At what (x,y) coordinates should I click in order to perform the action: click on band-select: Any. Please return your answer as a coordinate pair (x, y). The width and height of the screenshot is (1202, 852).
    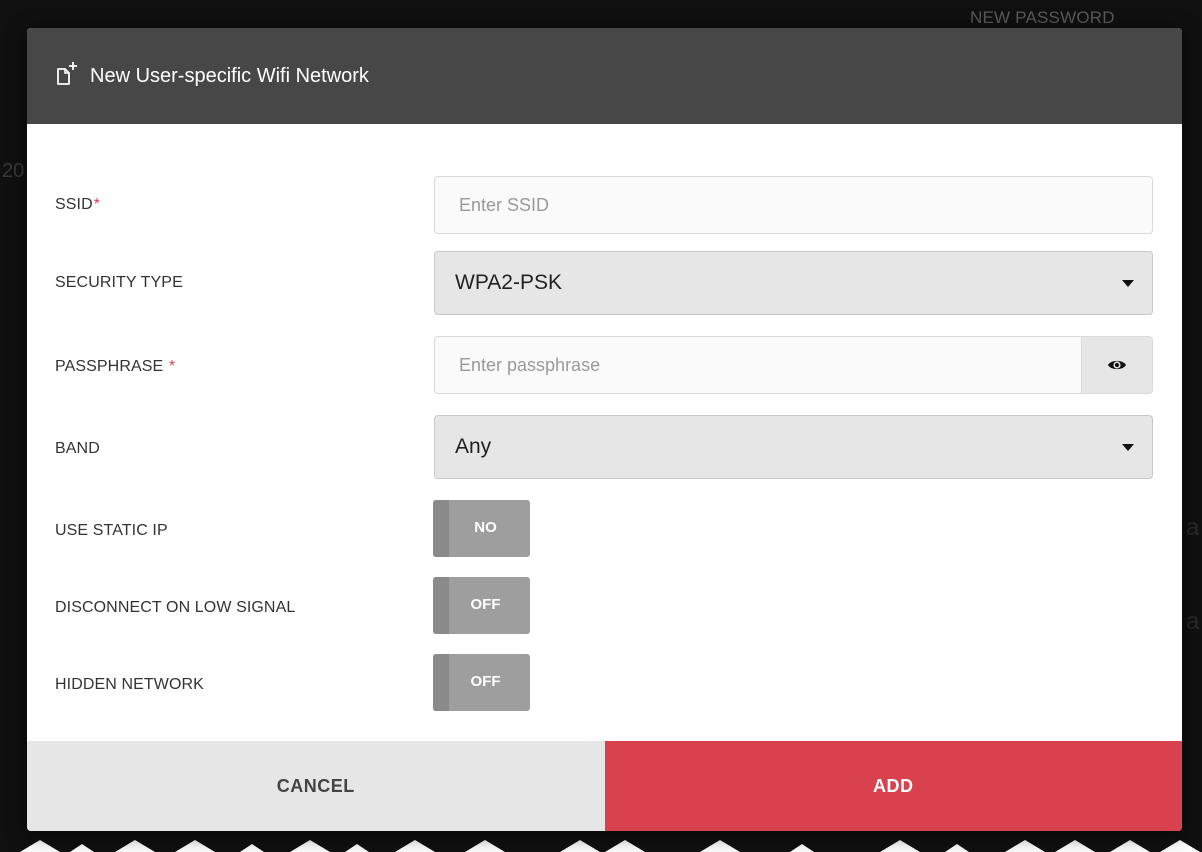
    Looking at the image, I should click on (793, 447).